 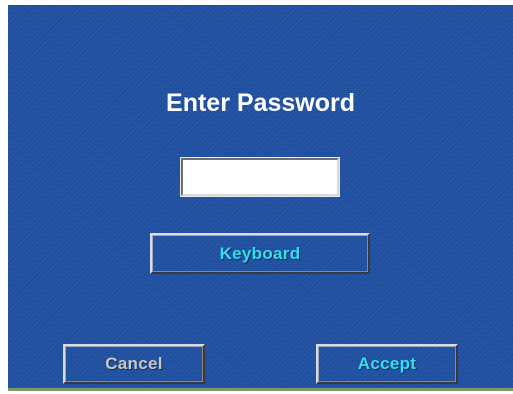 What do you see at coordinates (260, 103) in the screenshot?
I see `dialog-title: Enter Password` at bounding box center [260, 103].